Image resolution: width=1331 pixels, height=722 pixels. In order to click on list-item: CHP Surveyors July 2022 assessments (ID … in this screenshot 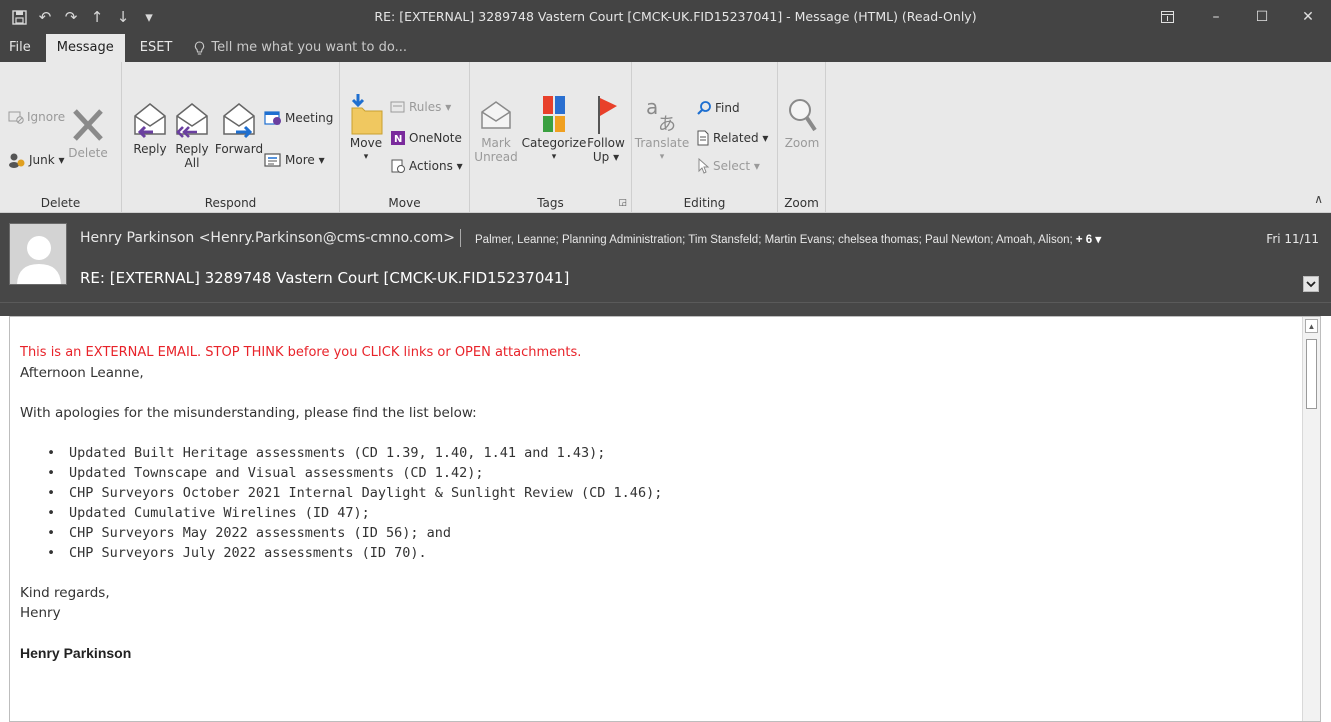, I will do `click(668, 553)`.